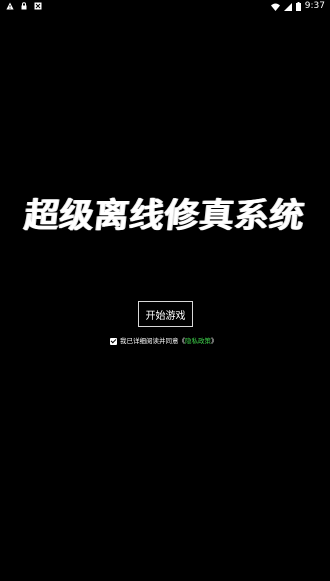  I want to click on agreement-text: 我已详细阅读并同意, so click(149, 341).